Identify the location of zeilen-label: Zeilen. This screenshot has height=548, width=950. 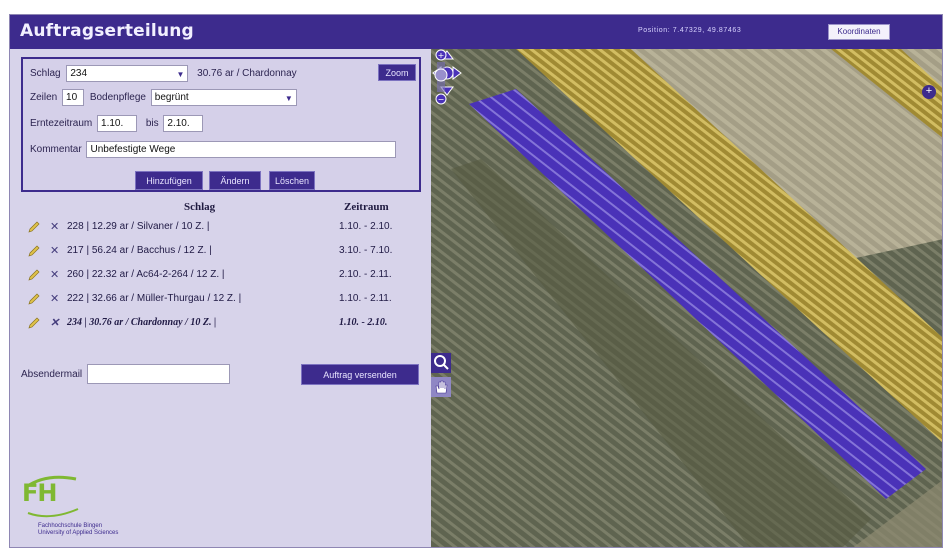
(44, 97).